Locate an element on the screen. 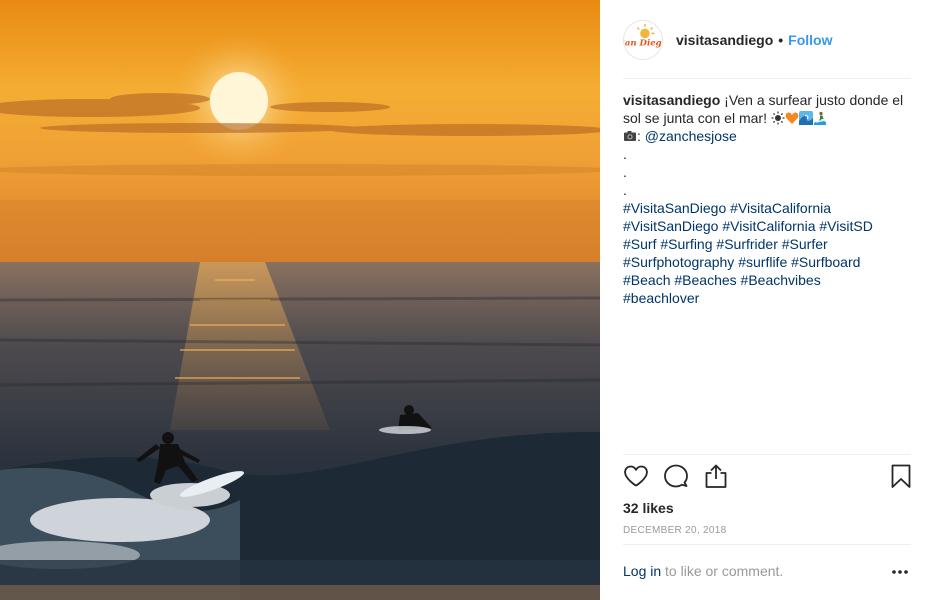 The width and height of the screenshot is (935, 600). hashtag-link: #Surf is located at coordinates (639, 244).